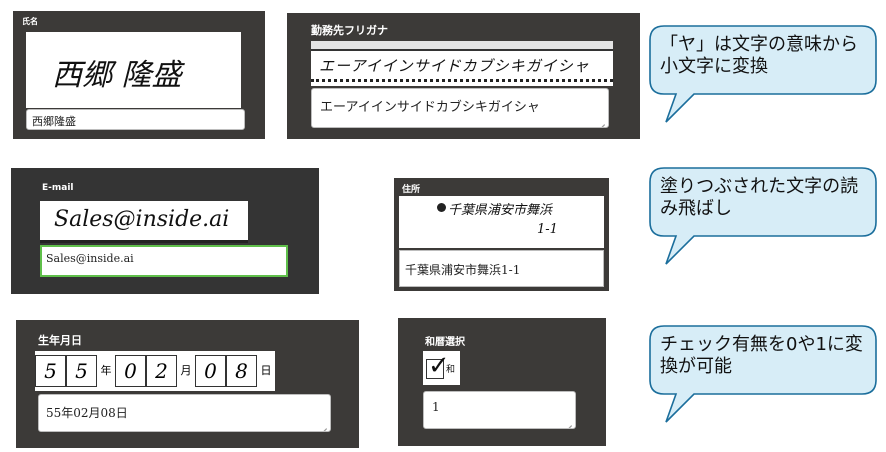 The image size is (886, 452). Describe the element at coordinates (210, 371) in the screenshot. I see `birthday-box-day-1: 0` at that location.